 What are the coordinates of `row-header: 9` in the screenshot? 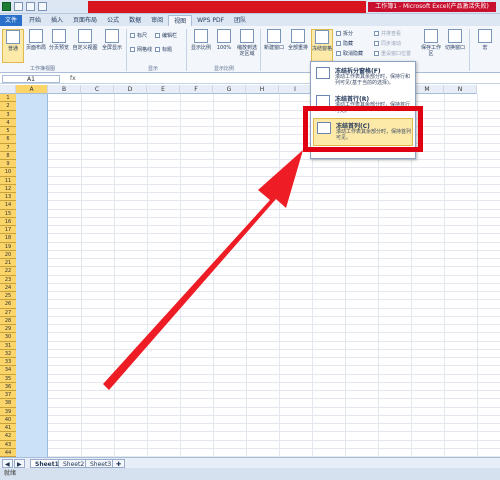 It's located at (8, 164).